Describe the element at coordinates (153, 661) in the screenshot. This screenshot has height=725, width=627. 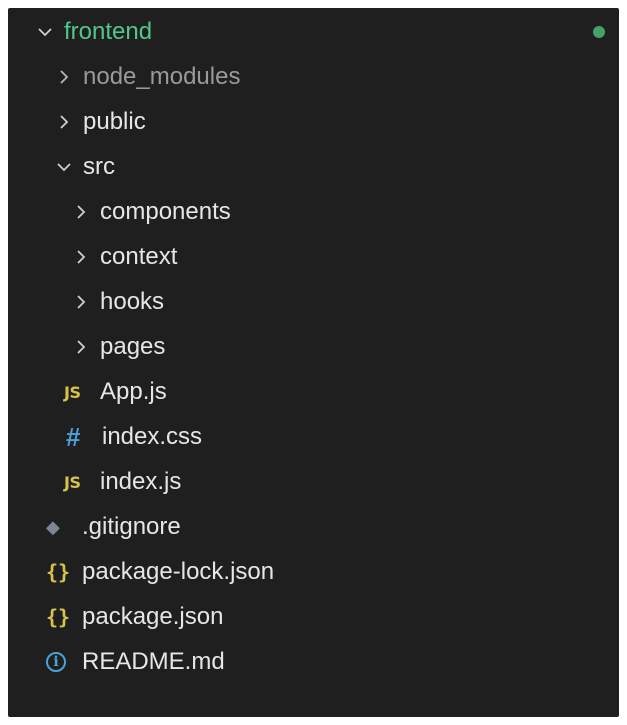
I see `file-label: README.md` at that location.